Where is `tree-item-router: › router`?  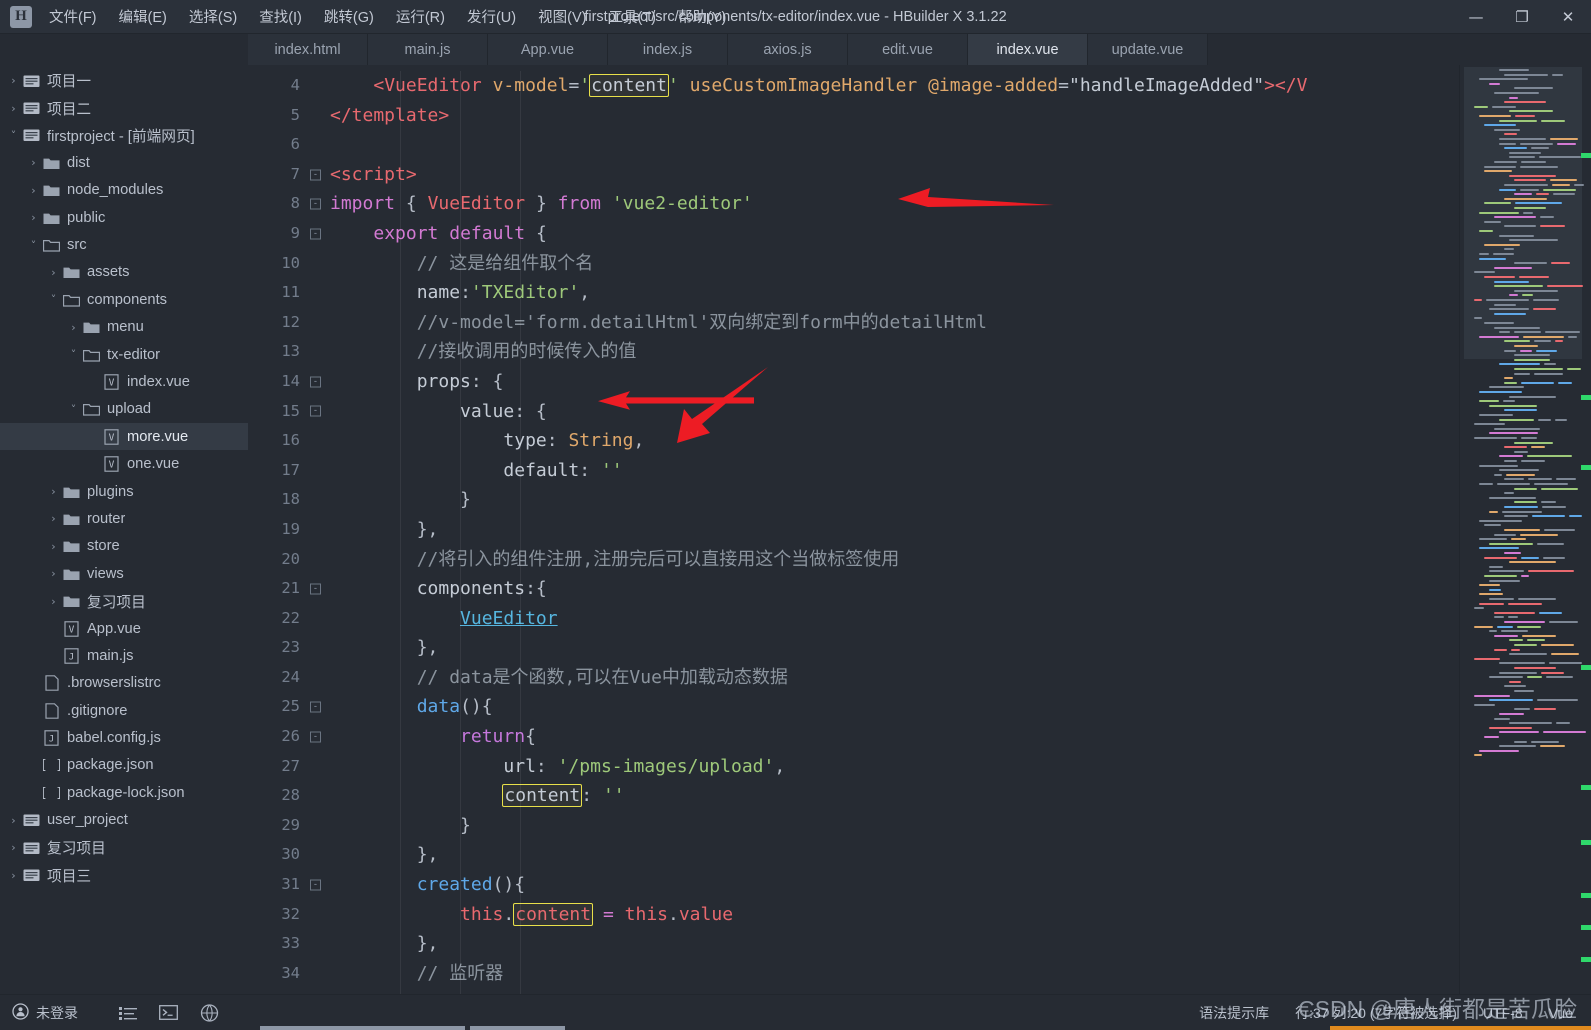 tree-item-router: › router is located at coordinates (124, 518).